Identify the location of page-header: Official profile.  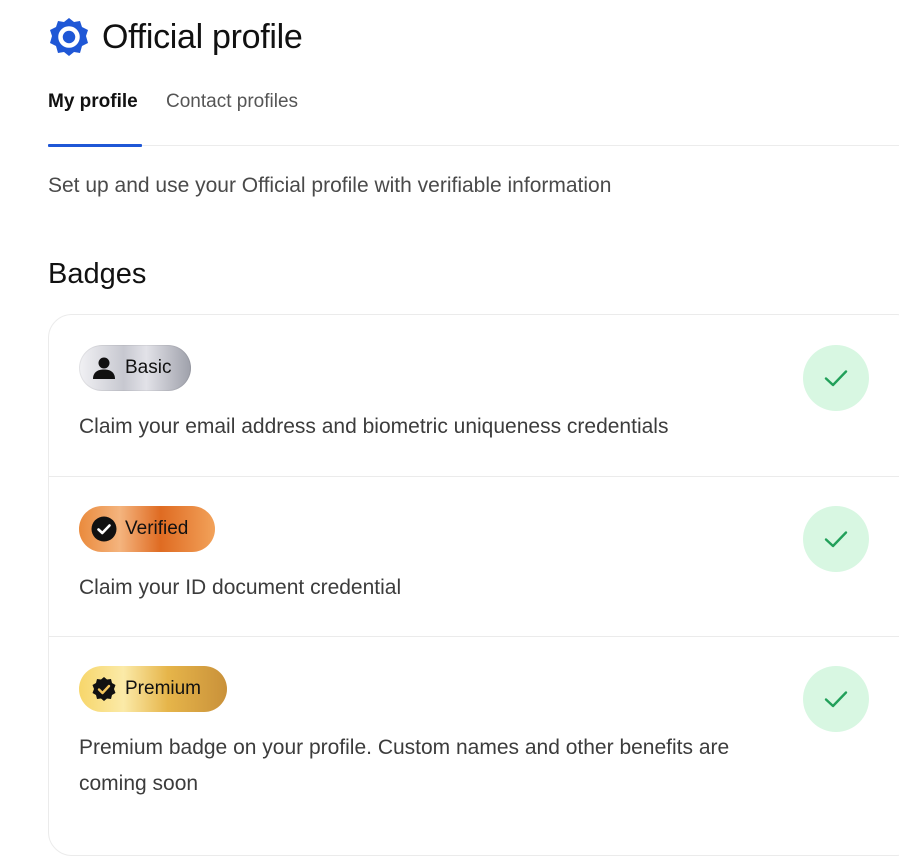
(175, 37).